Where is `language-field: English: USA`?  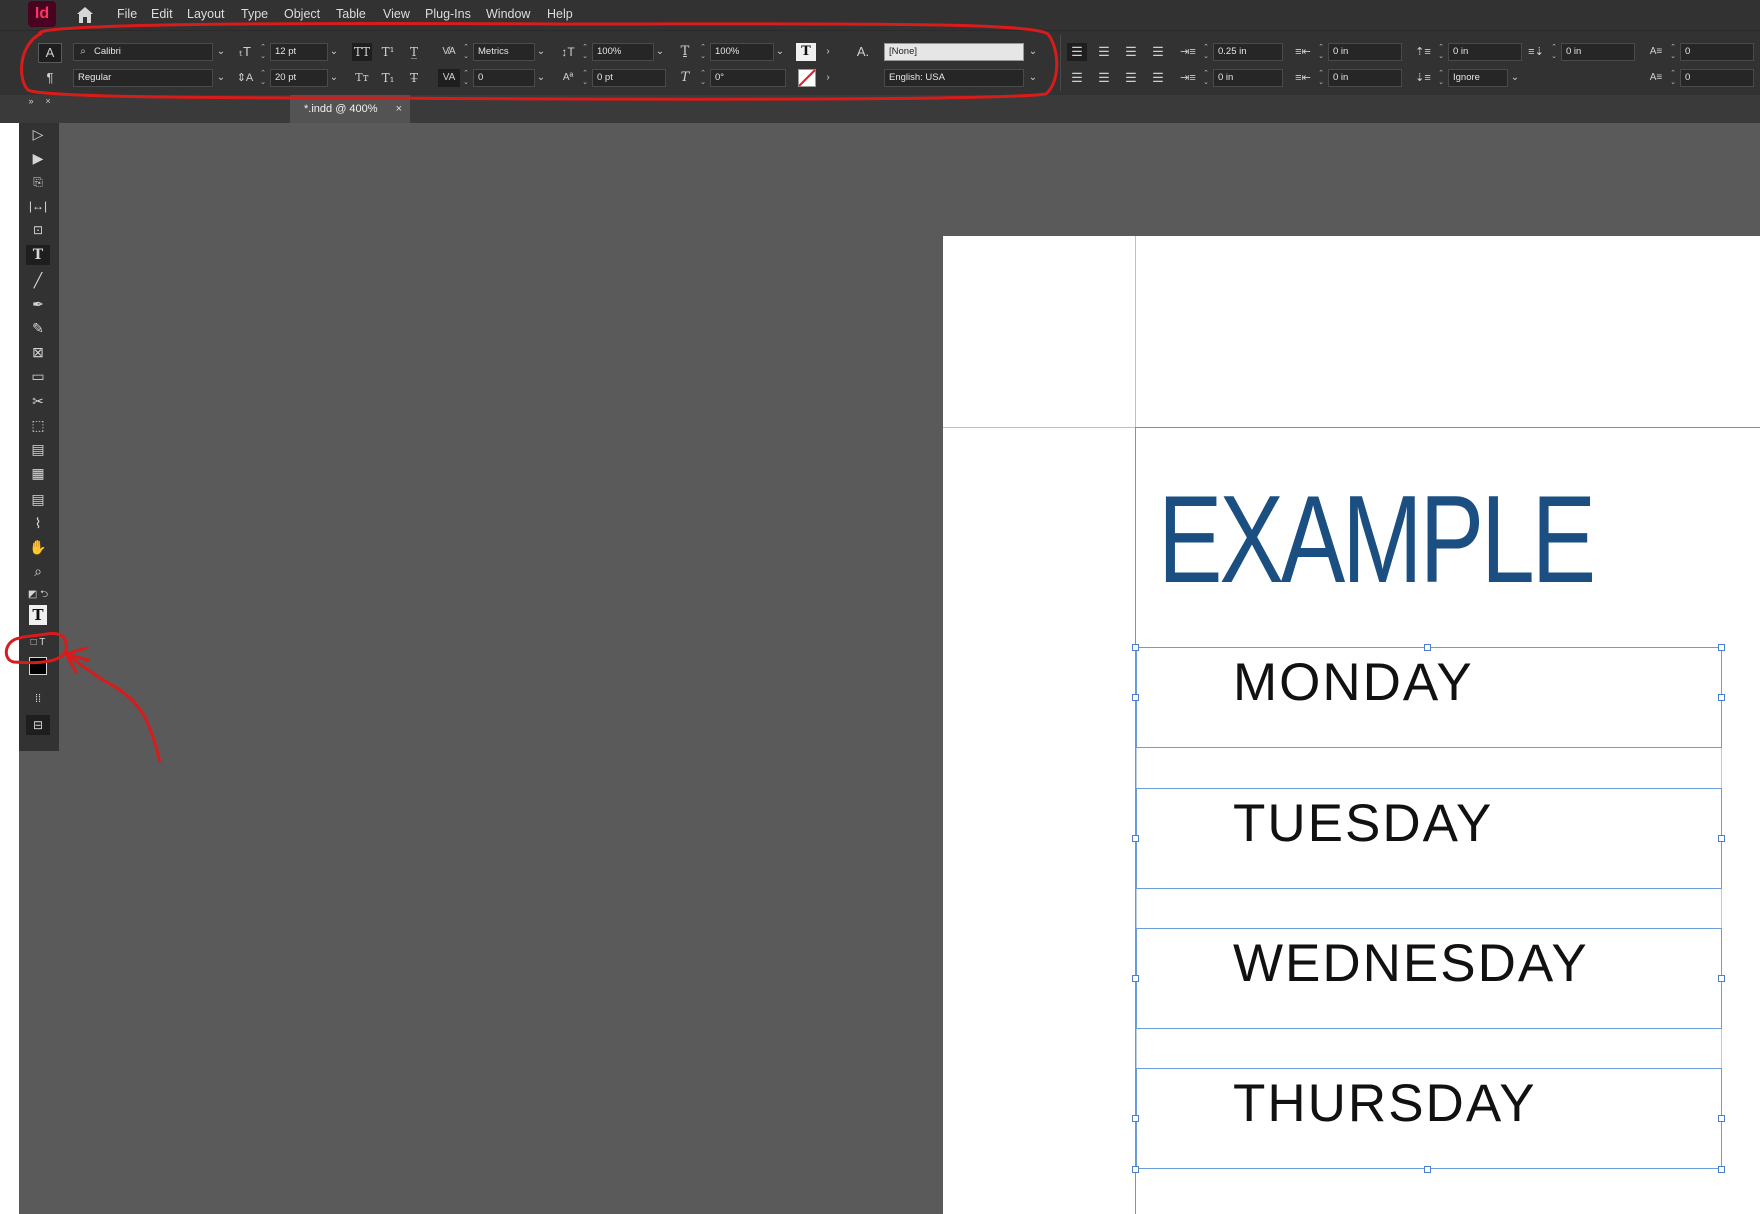 language-field: English: USA is located at coordinates (954, 78).